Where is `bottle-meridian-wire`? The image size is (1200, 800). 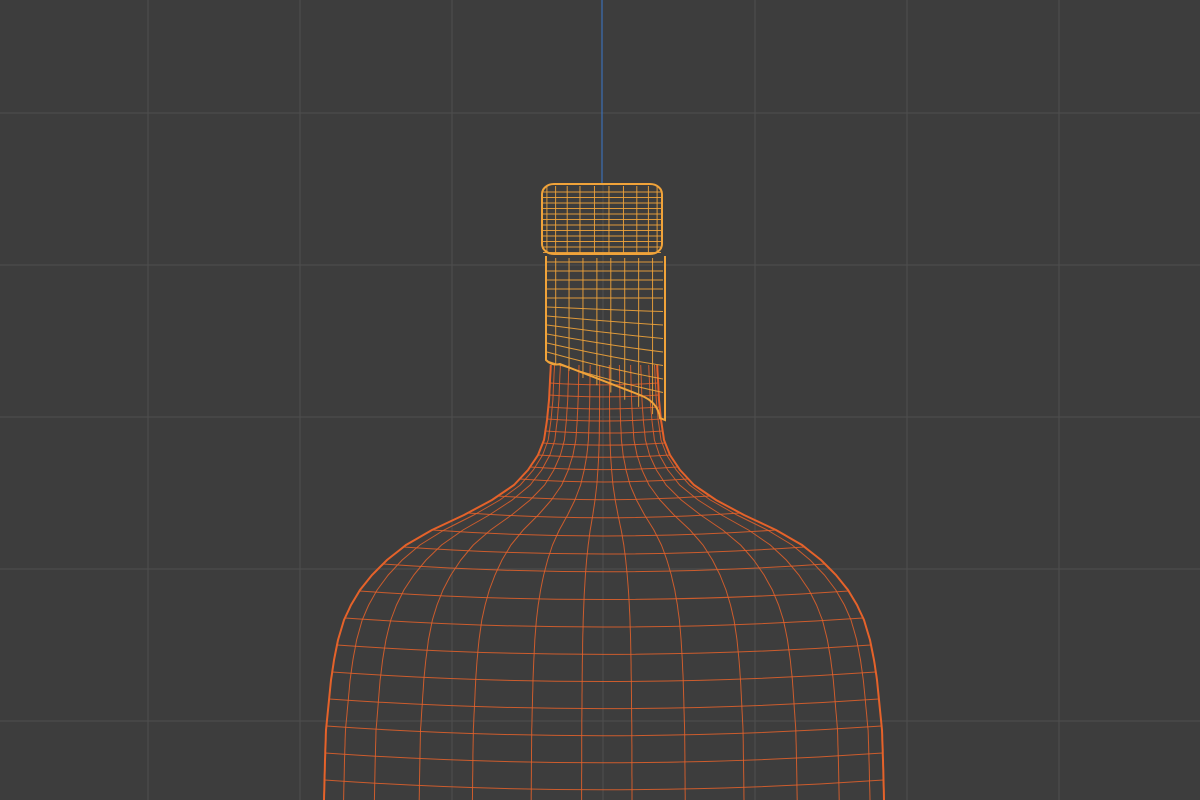
bottle-meridian-wire is located at coordinates (591, 582).